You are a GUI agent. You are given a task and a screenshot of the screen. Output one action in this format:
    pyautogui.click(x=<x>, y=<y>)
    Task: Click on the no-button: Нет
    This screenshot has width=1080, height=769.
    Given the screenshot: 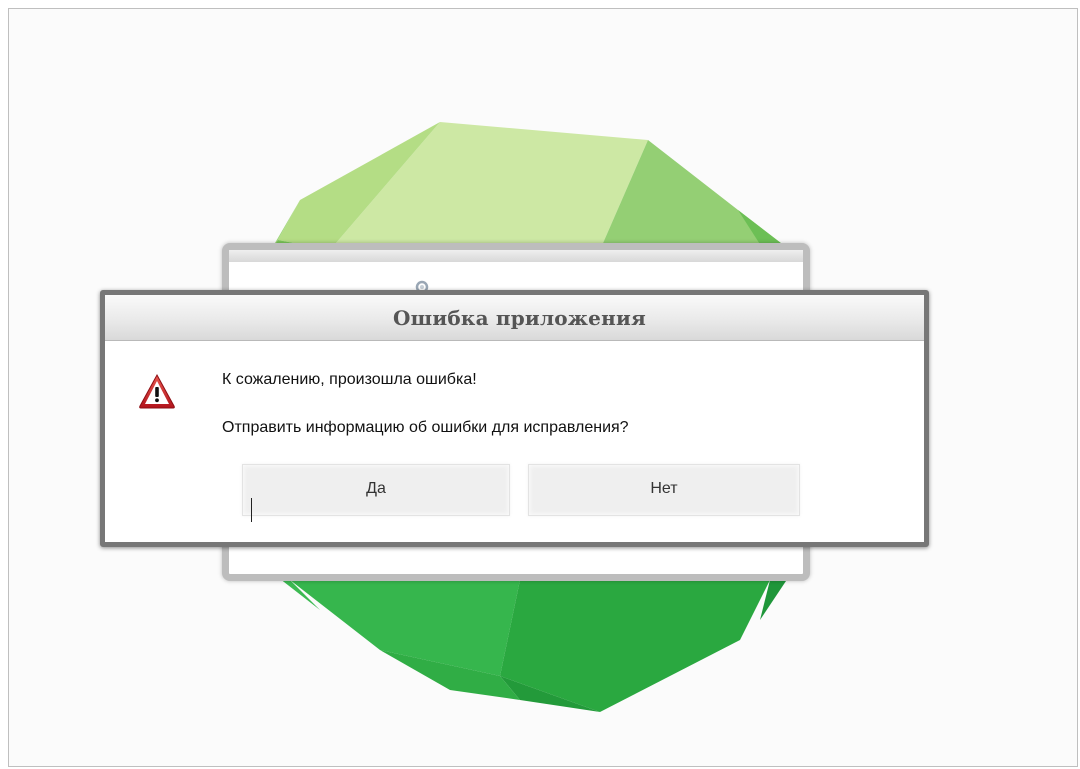 What is the action you would take?
    pyautogui.click(x=664, y=490)
    